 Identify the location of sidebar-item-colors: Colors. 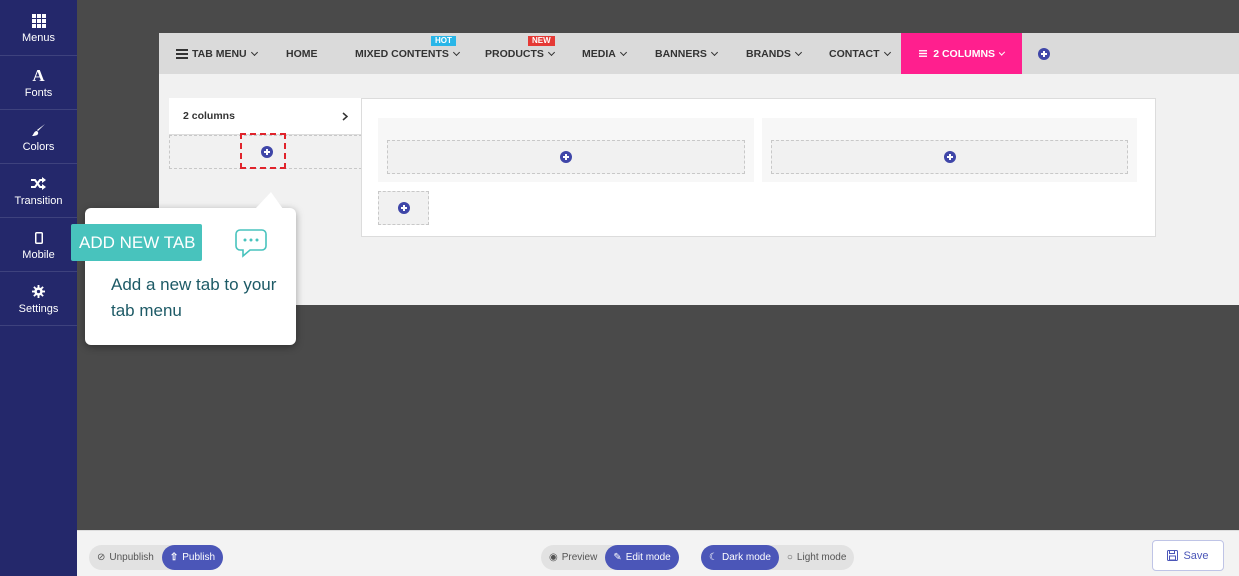
(38, 137).